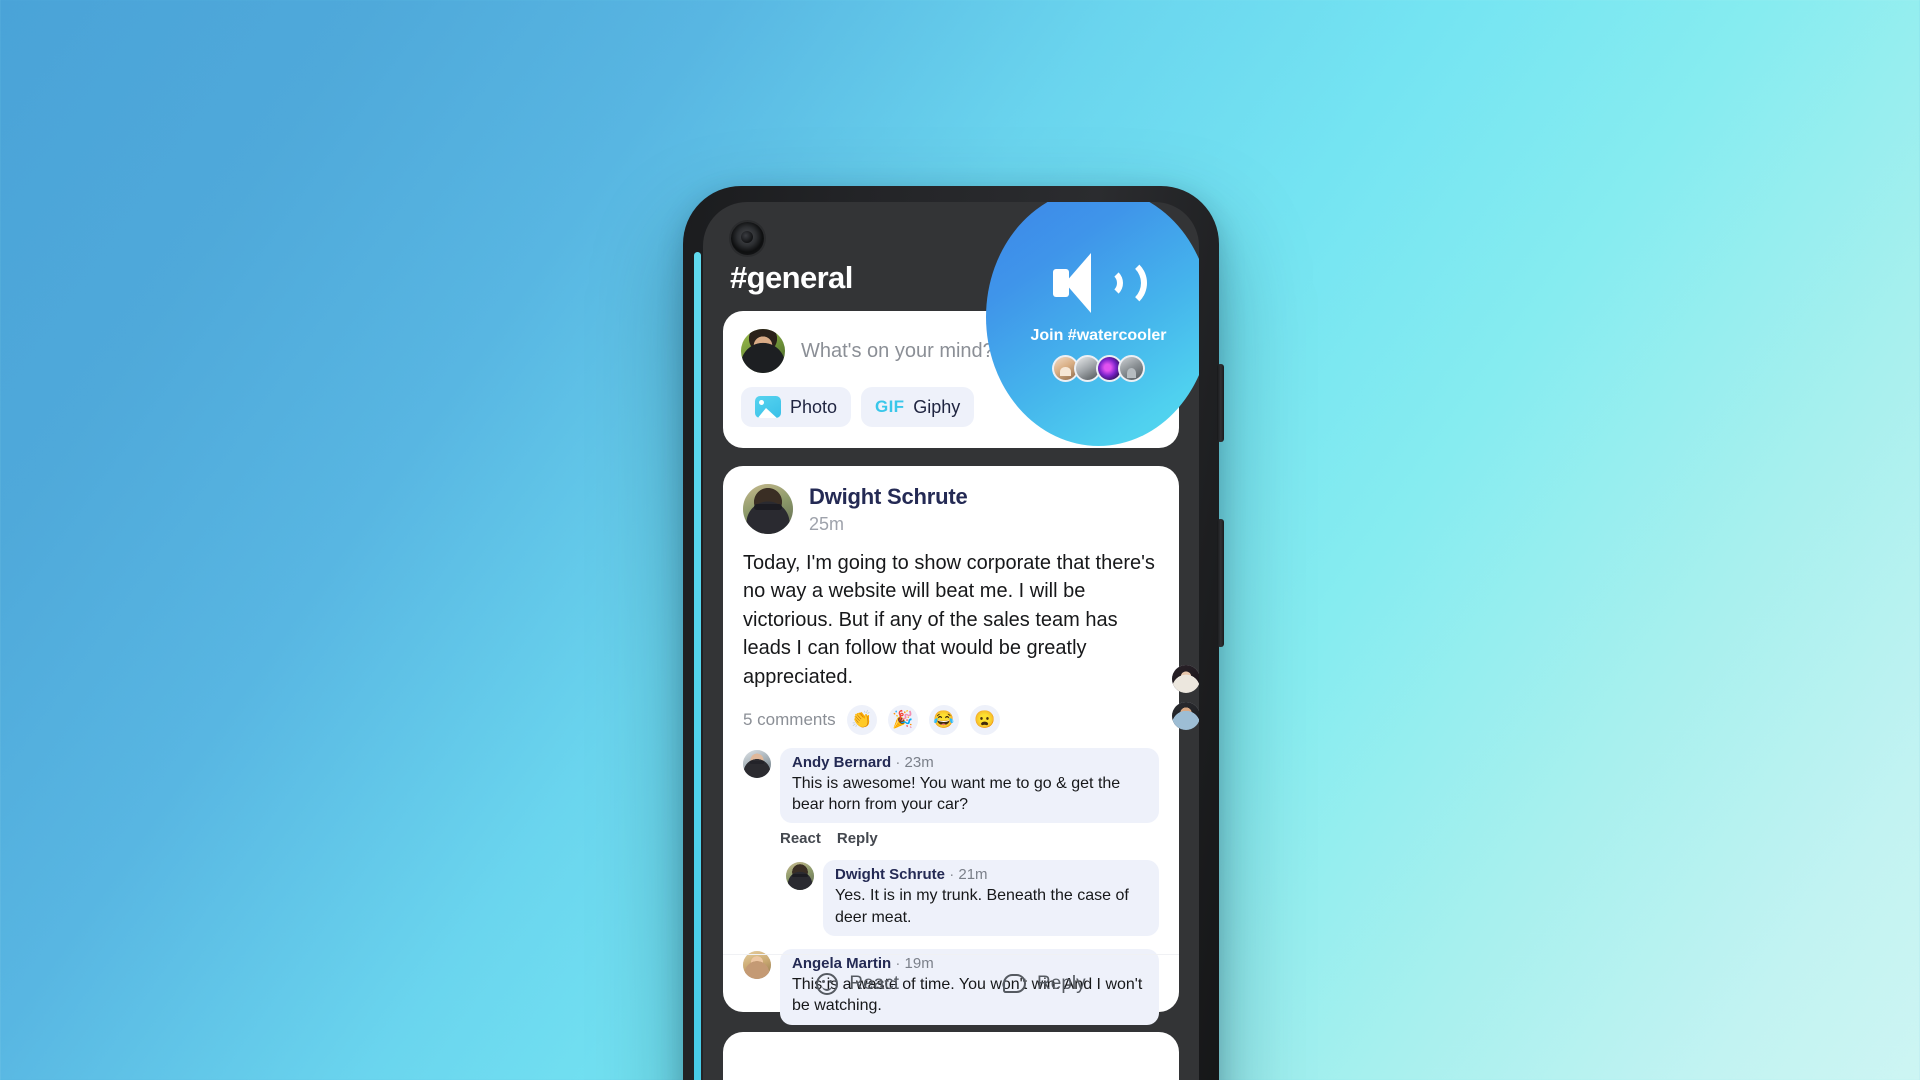  I want to click on post-header: Dwight Schrute 25m, so click(951, 509).